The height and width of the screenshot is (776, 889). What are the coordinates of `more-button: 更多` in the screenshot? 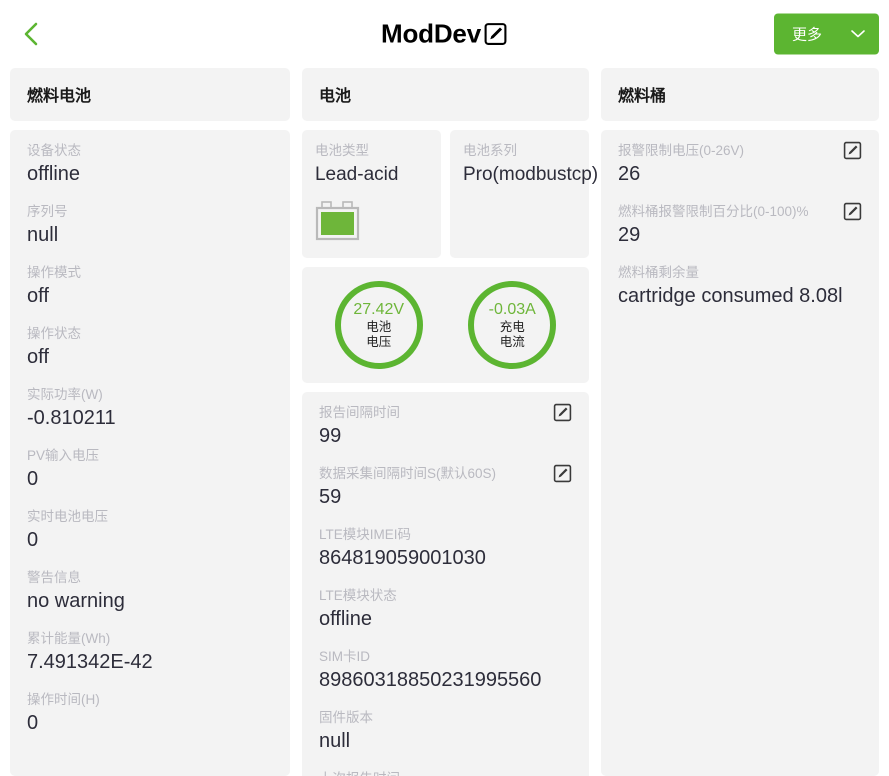 It's located at (826, 34).